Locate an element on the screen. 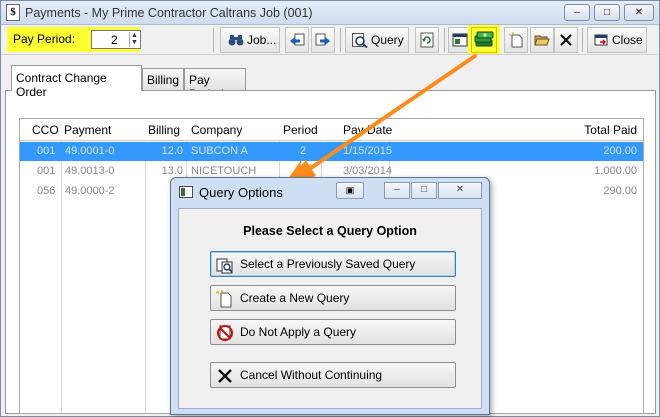 Image resolution: width=660 pixels, height=417 pixels. tab-contract-change-order: Contract Change Order is located at coordinates (76, 82).